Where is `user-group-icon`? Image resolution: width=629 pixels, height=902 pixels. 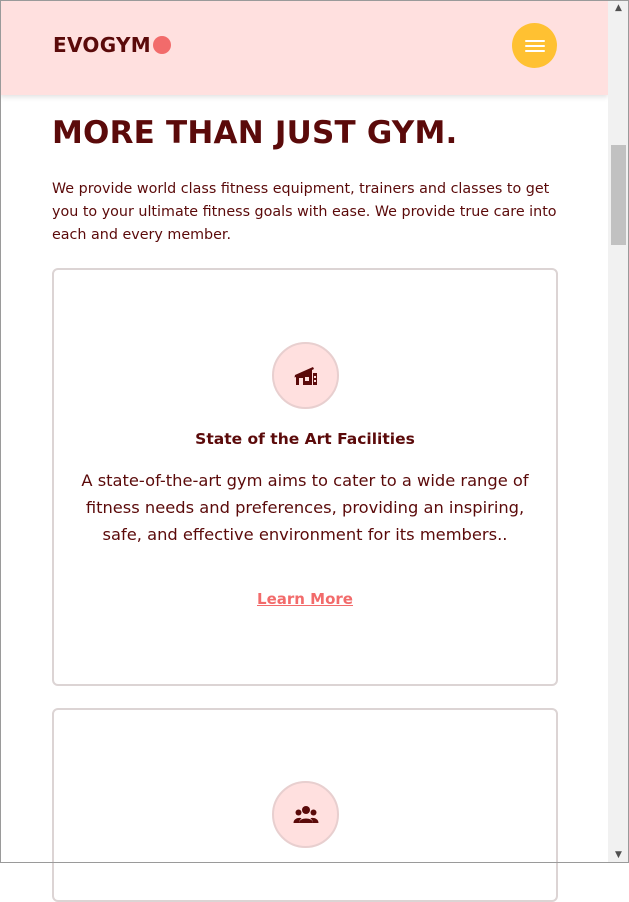 user-group-icon is located at coordinates (305, 814).